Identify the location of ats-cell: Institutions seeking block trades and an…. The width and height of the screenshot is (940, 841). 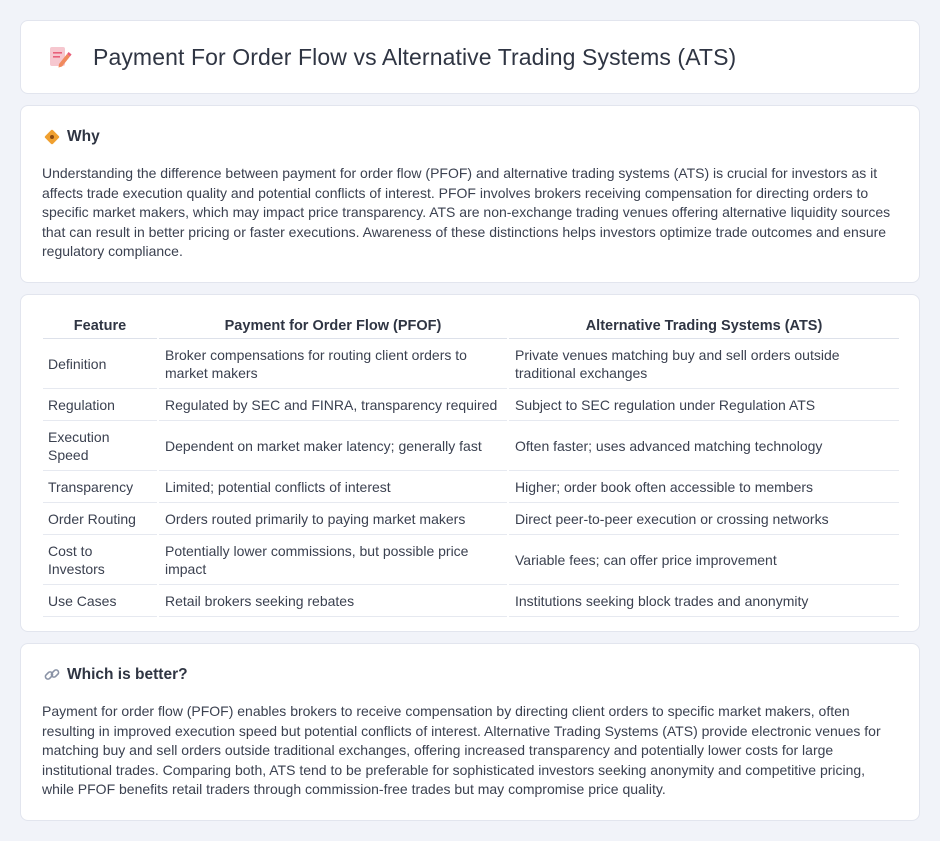
(703, 600).